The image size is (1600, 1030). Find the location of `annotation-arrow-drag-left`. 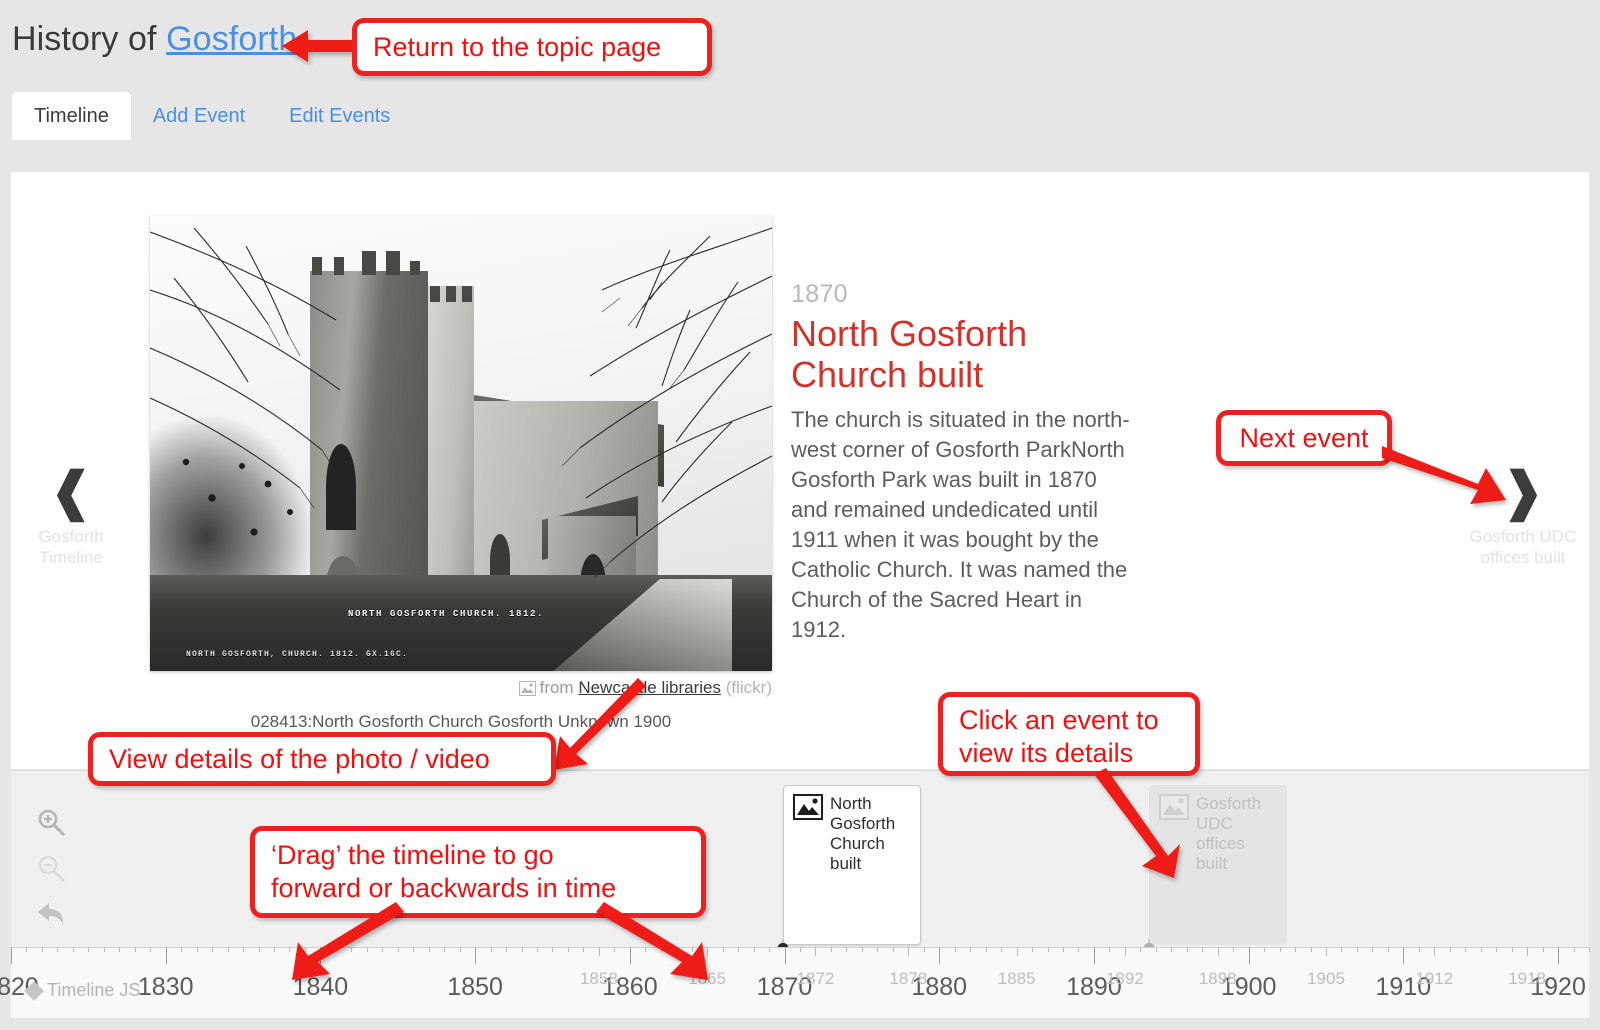

annotation-arrow-drag-left is located at coordinates (348, 941).